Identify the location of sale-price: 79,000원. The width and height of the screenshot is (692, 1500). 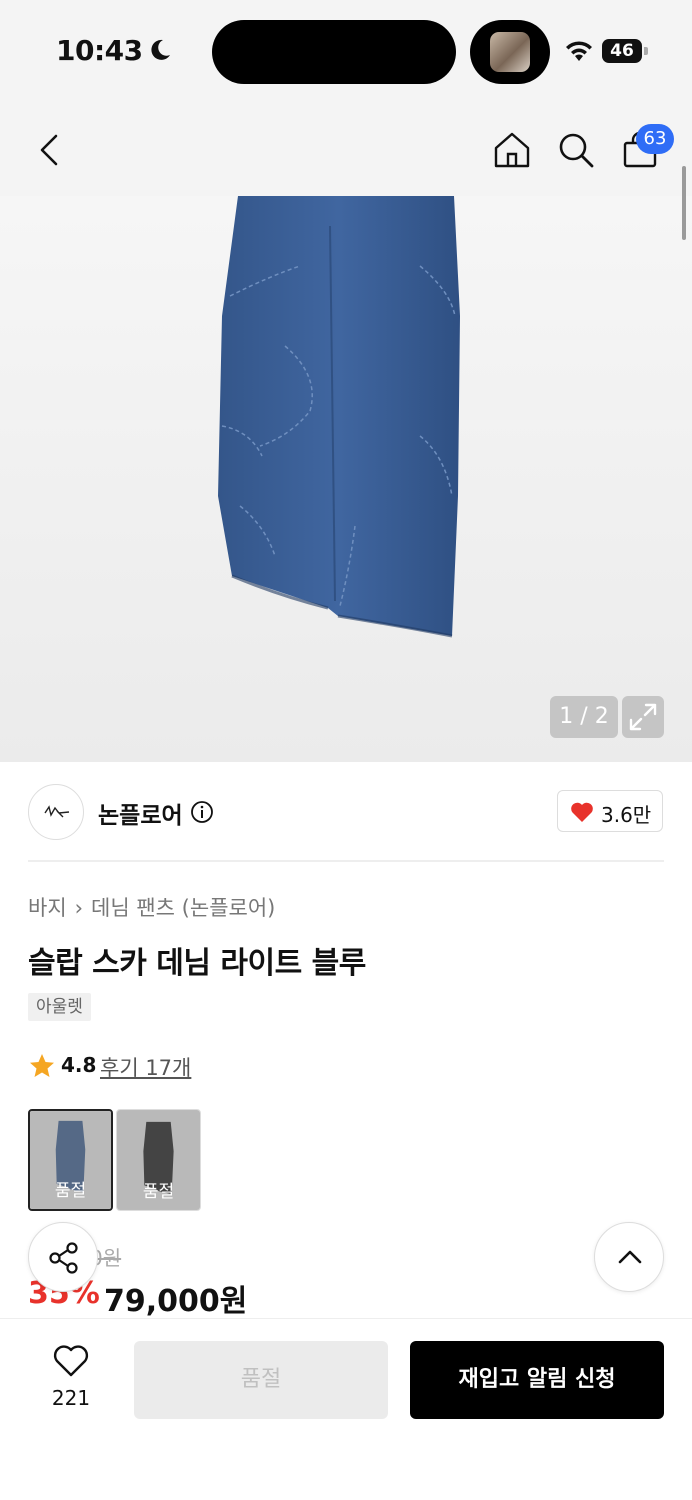
(176, 1301).